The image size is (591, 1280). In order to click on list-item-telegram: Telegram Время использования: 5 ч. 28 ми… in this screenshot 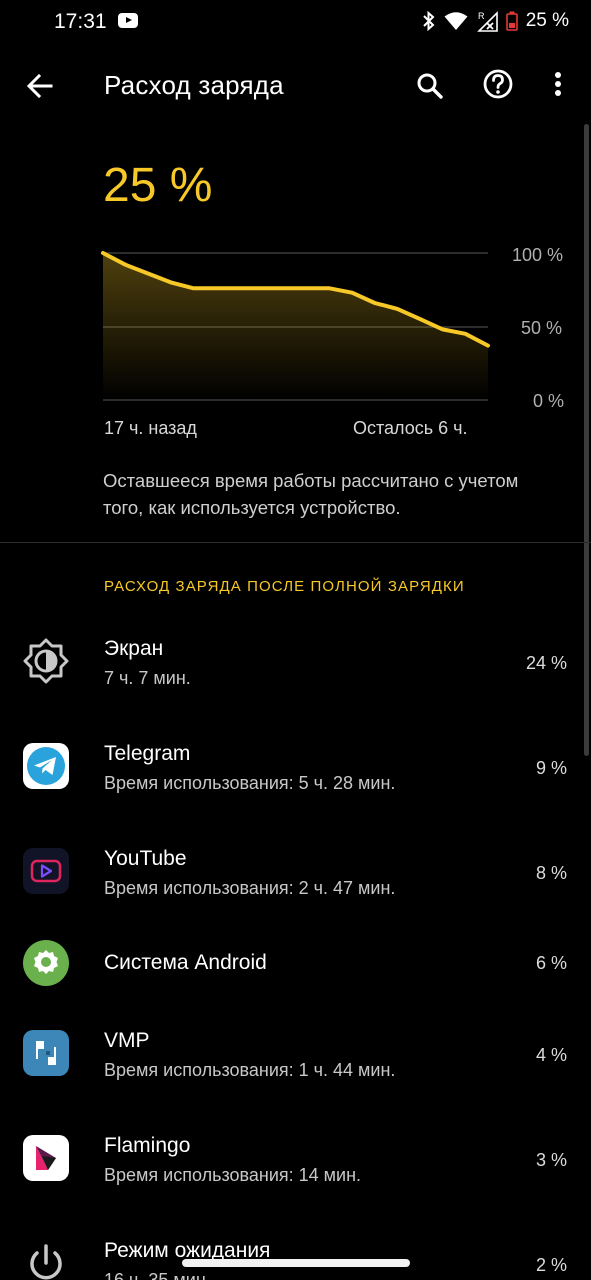, I will do `click(295, 770)`.